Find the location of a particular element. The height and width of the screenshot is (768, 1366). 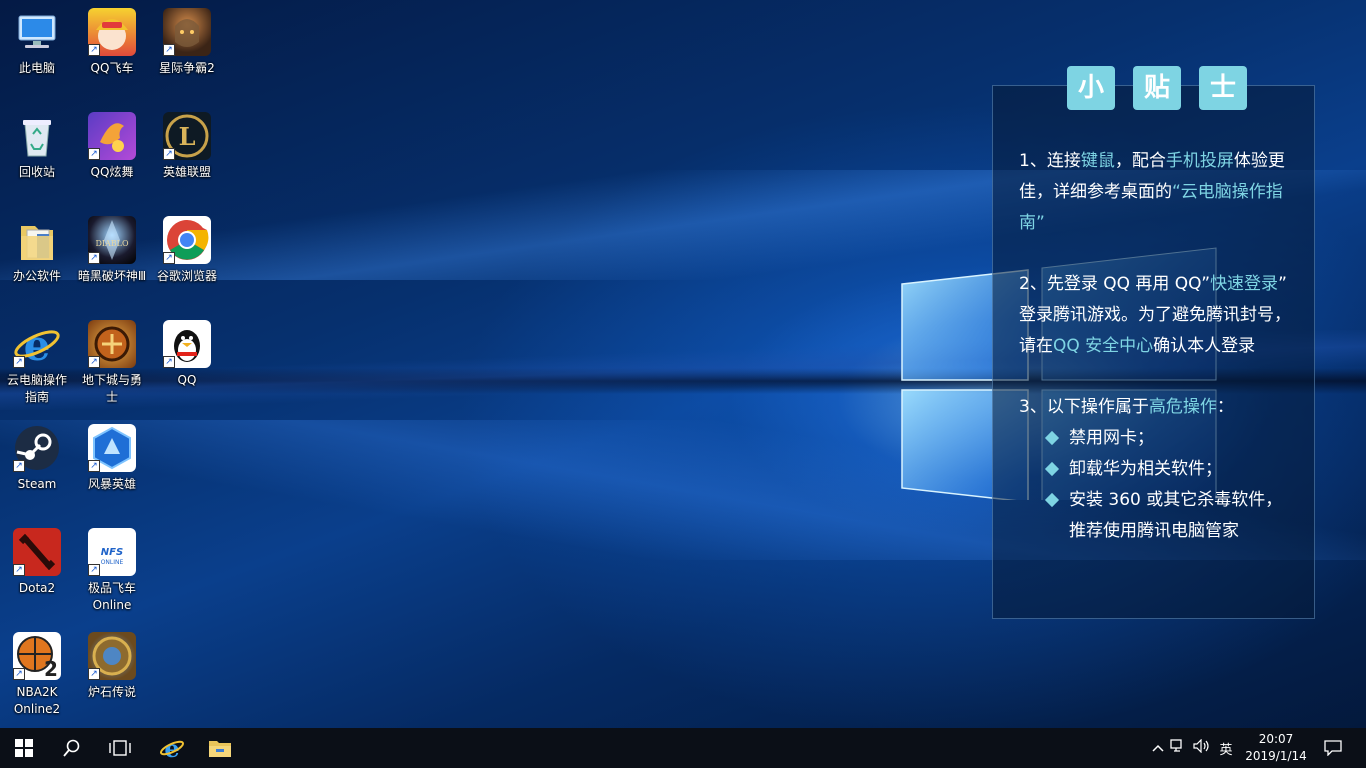

tip-highlight: 键鼠 is located at coordinates (1097, 161).